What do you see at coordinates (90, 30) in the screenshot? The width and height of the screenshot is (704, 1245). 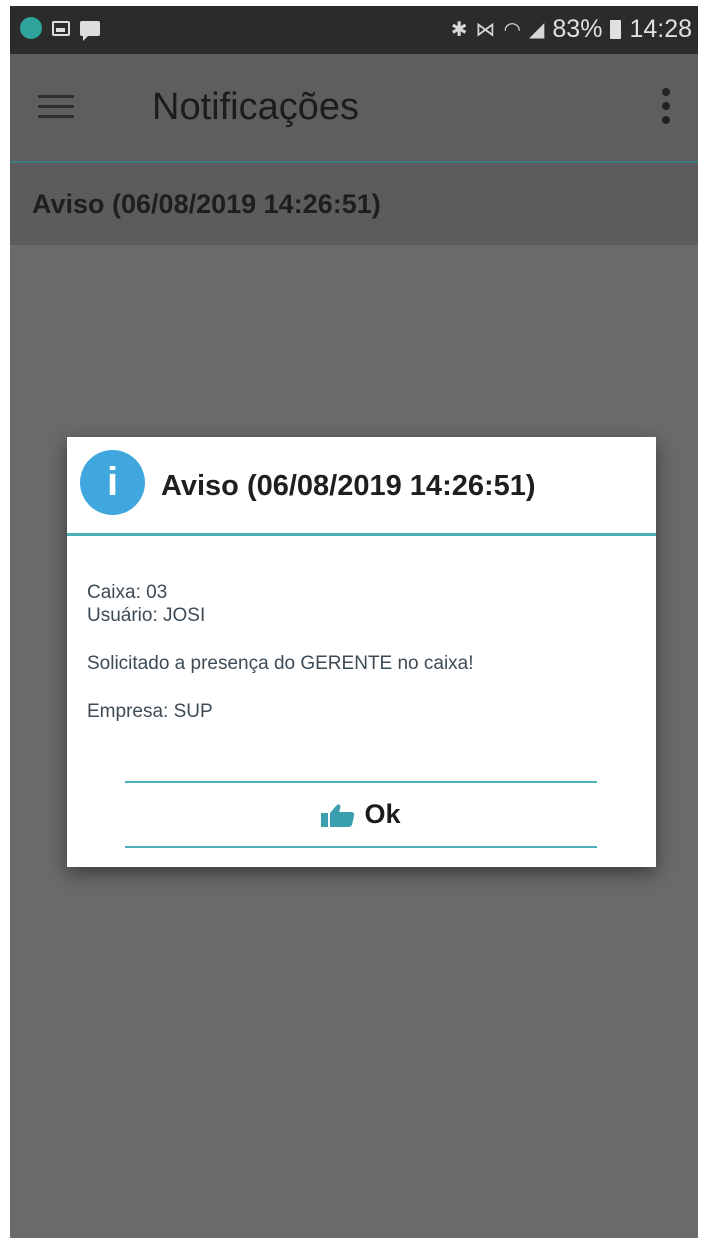 I see `chat-icon` at bounding box center [90, 30].